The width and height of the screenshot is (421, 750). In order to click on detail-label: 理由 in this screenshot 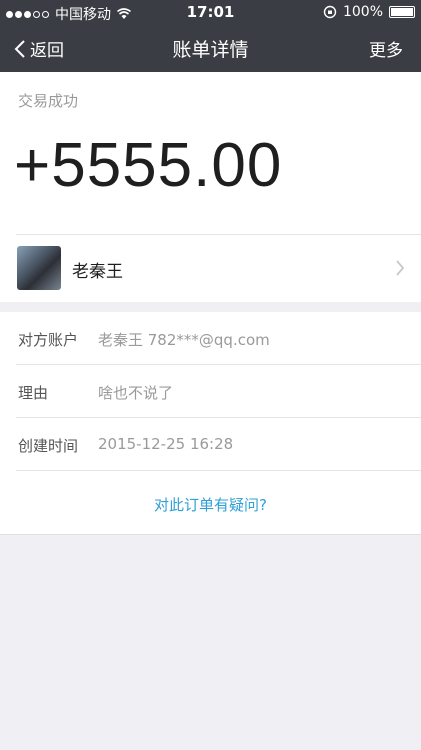, I will do `click(33, 393)`.